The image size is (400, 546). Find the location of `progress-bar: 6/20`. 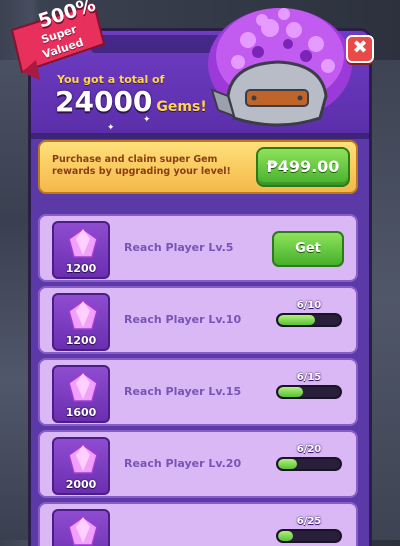

progress-bar: 6/20 is located at coordinates (309, 457).